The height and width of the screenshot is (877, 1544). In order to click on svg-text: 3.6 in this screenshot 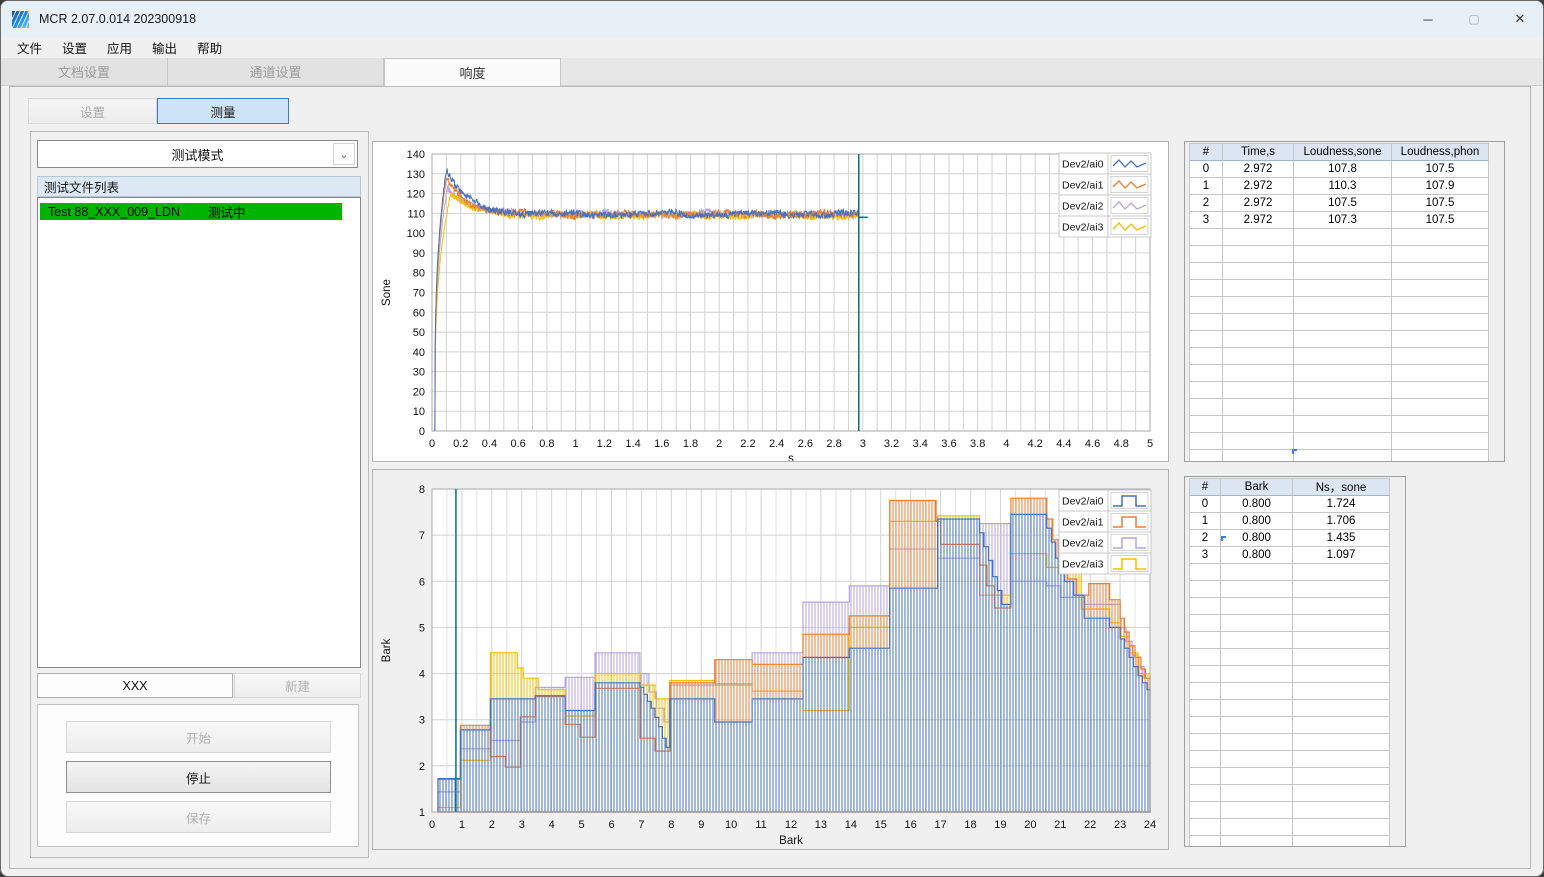, I will do `click(948, 444)`.